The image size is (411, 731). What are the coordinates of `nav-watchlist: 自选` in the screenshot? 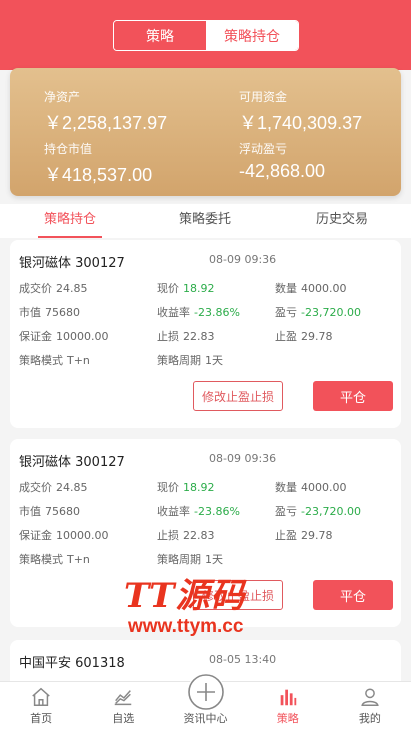 It's located at (123, 706).